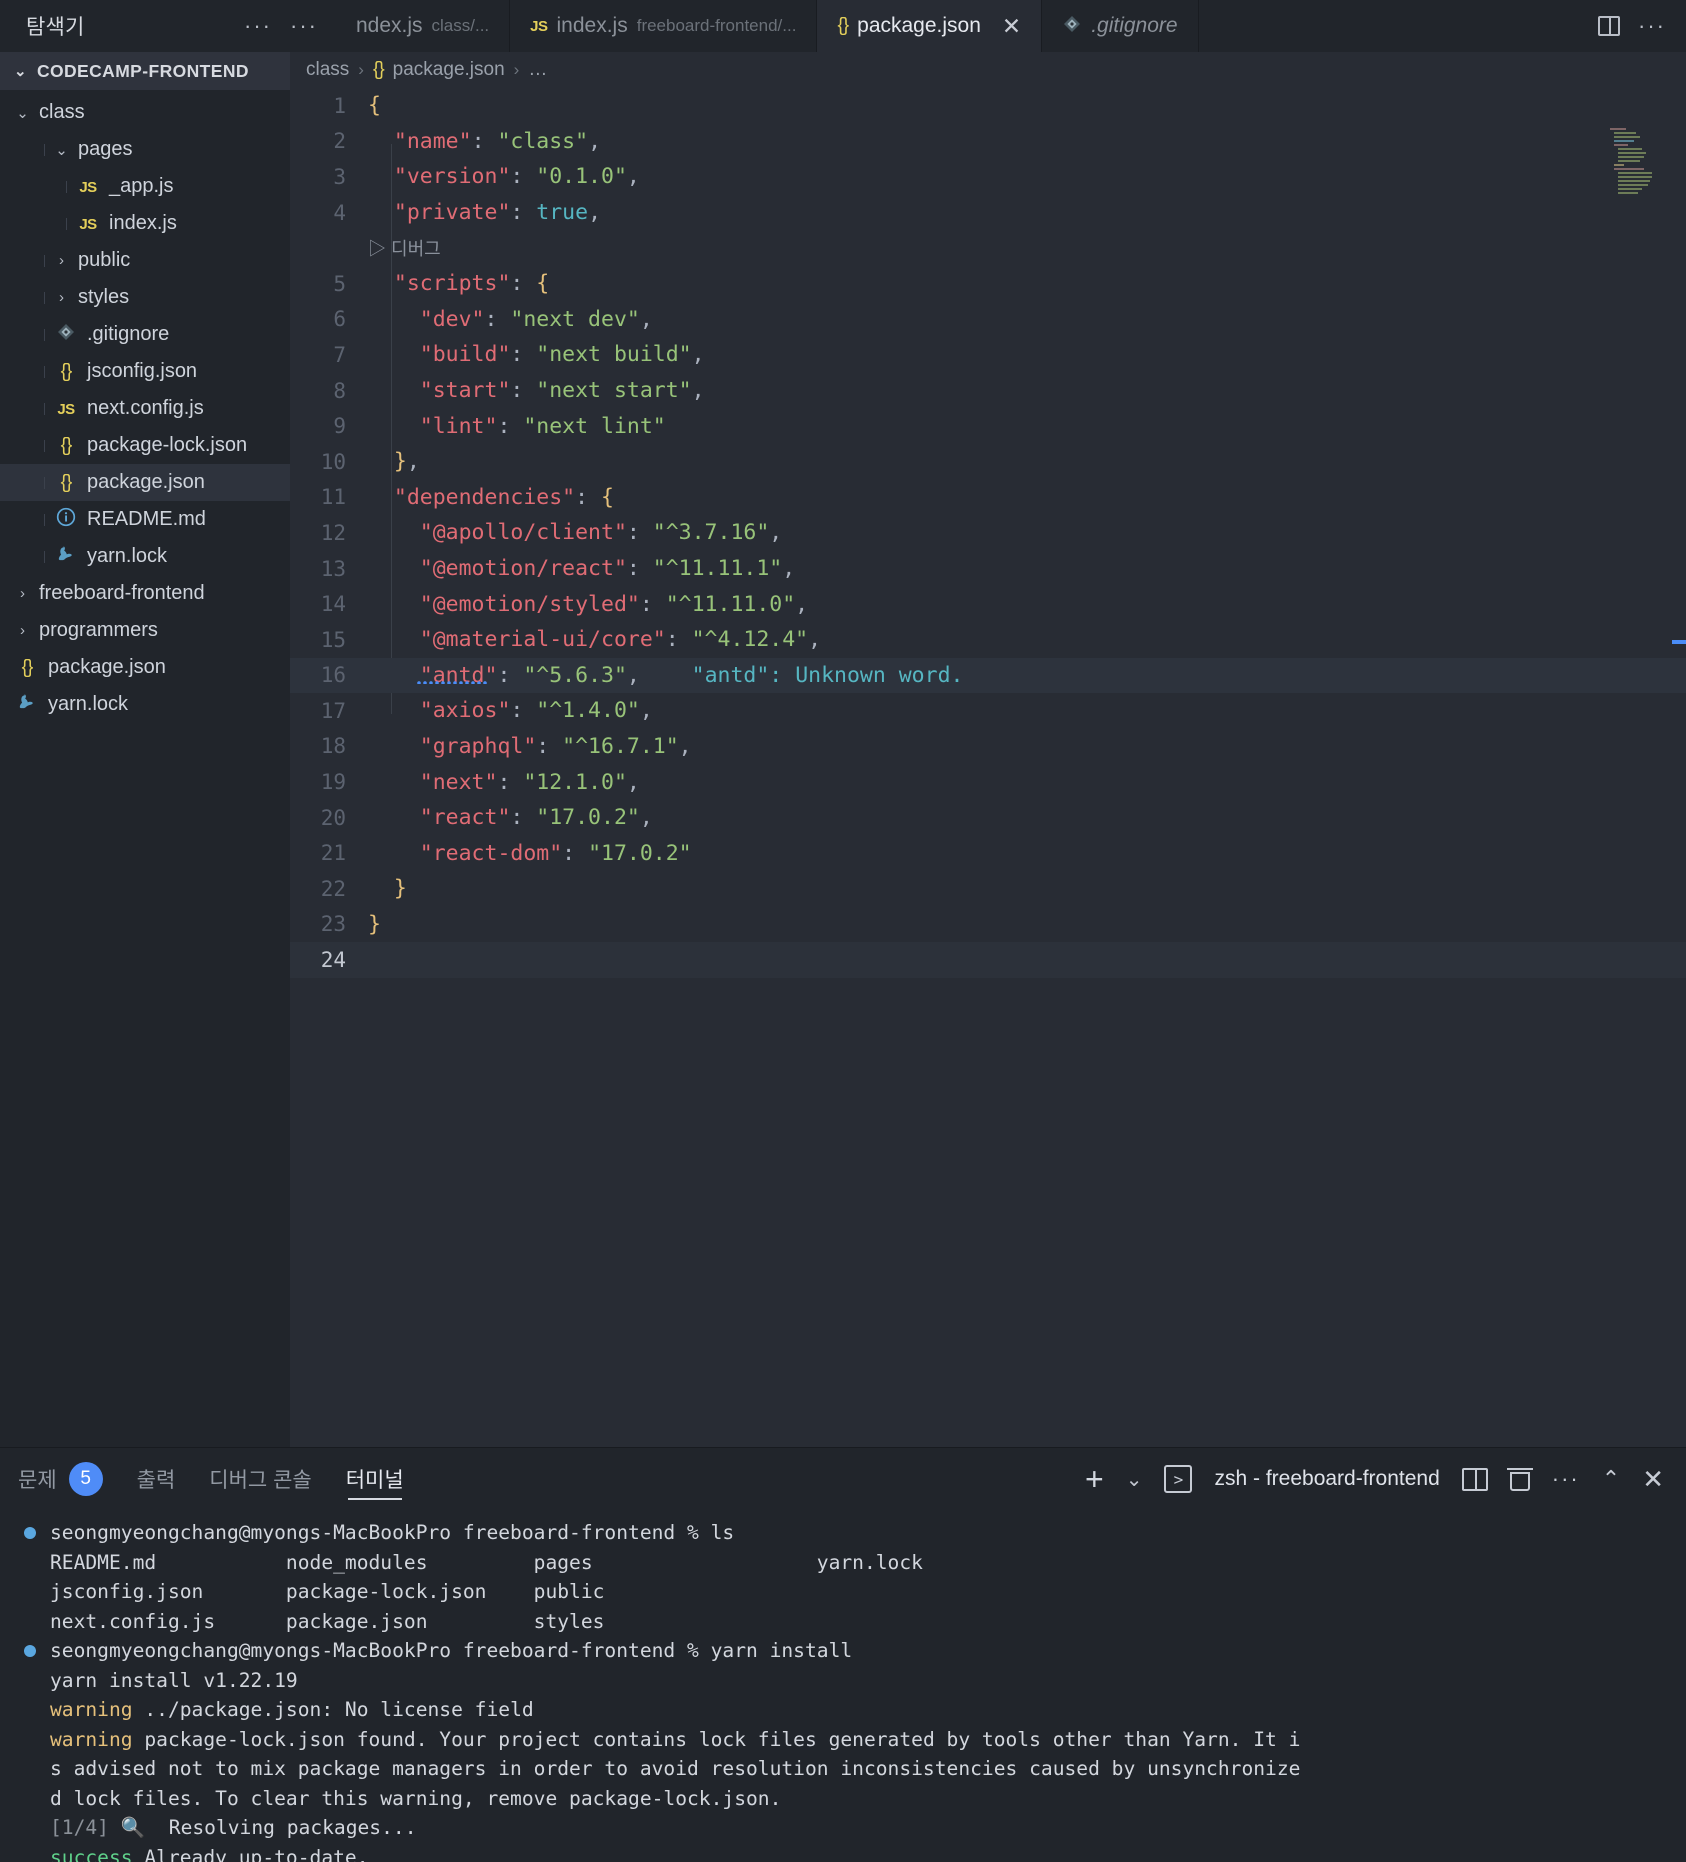 This screenshot has width=1686, height=1862. I want to click on tree-item-index-js: JS index.js, so click(145, 223).